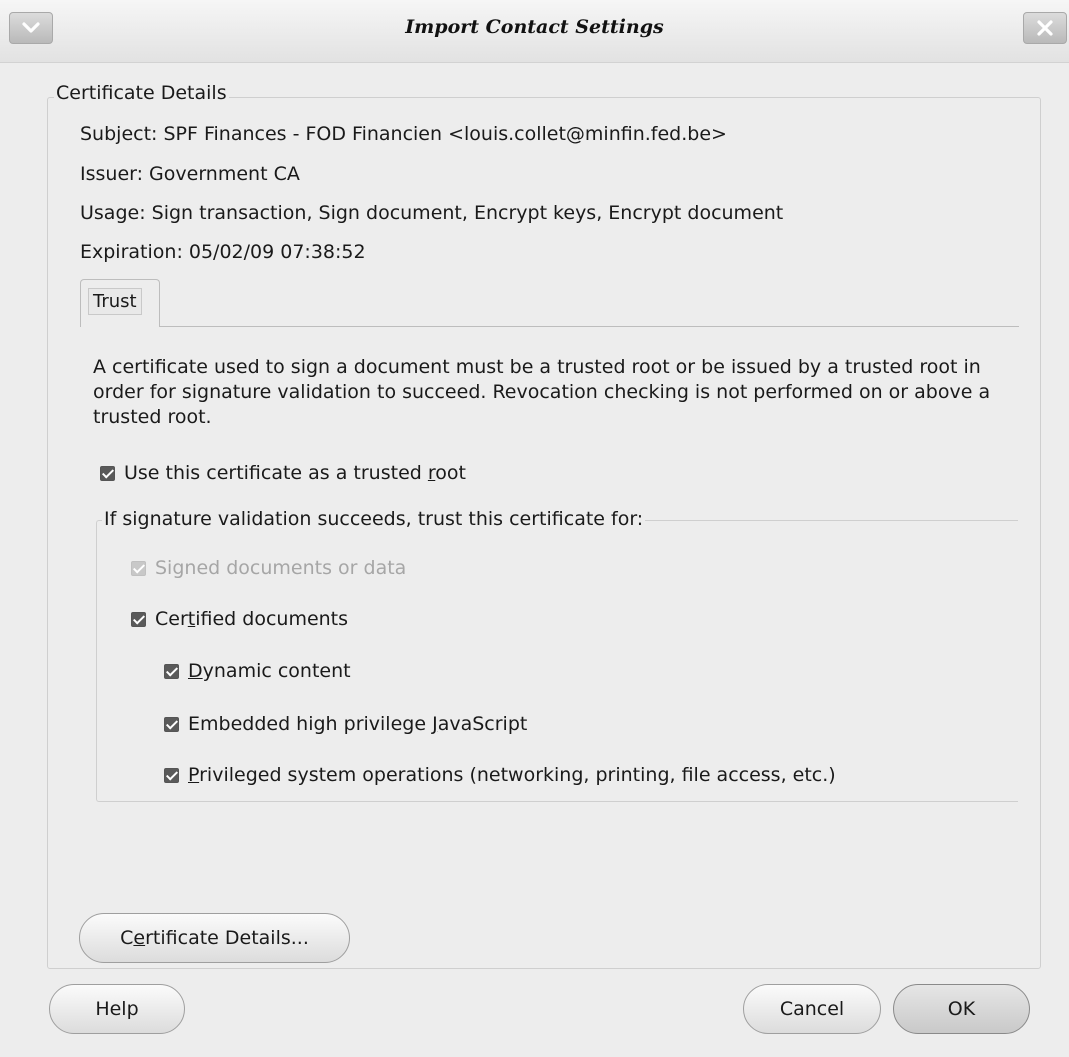 Image resolution: width=1069 pixels, height=1057 pixels. What do you see at coordinates (141, 93) in the screenshot?
I see `certificate-details-group-title: Certificate Details` at bounding box center [141, 93].